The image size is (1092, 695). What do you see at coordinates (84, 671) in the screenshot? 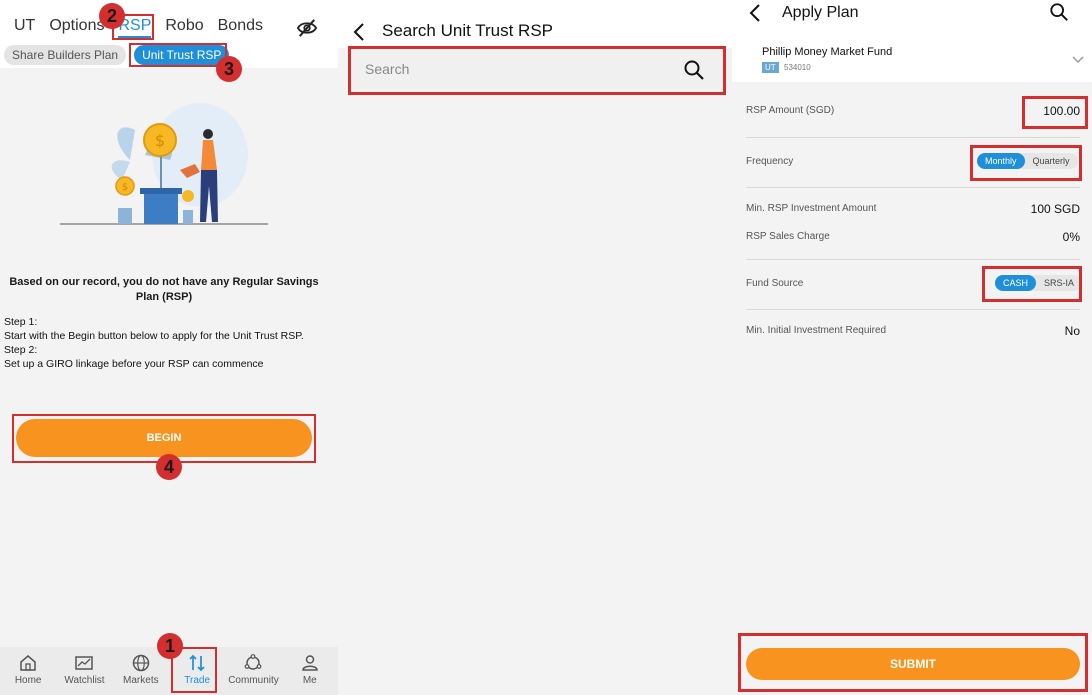
I see `nav-watchlist: Watchlist` at bounding box center [84, 671].